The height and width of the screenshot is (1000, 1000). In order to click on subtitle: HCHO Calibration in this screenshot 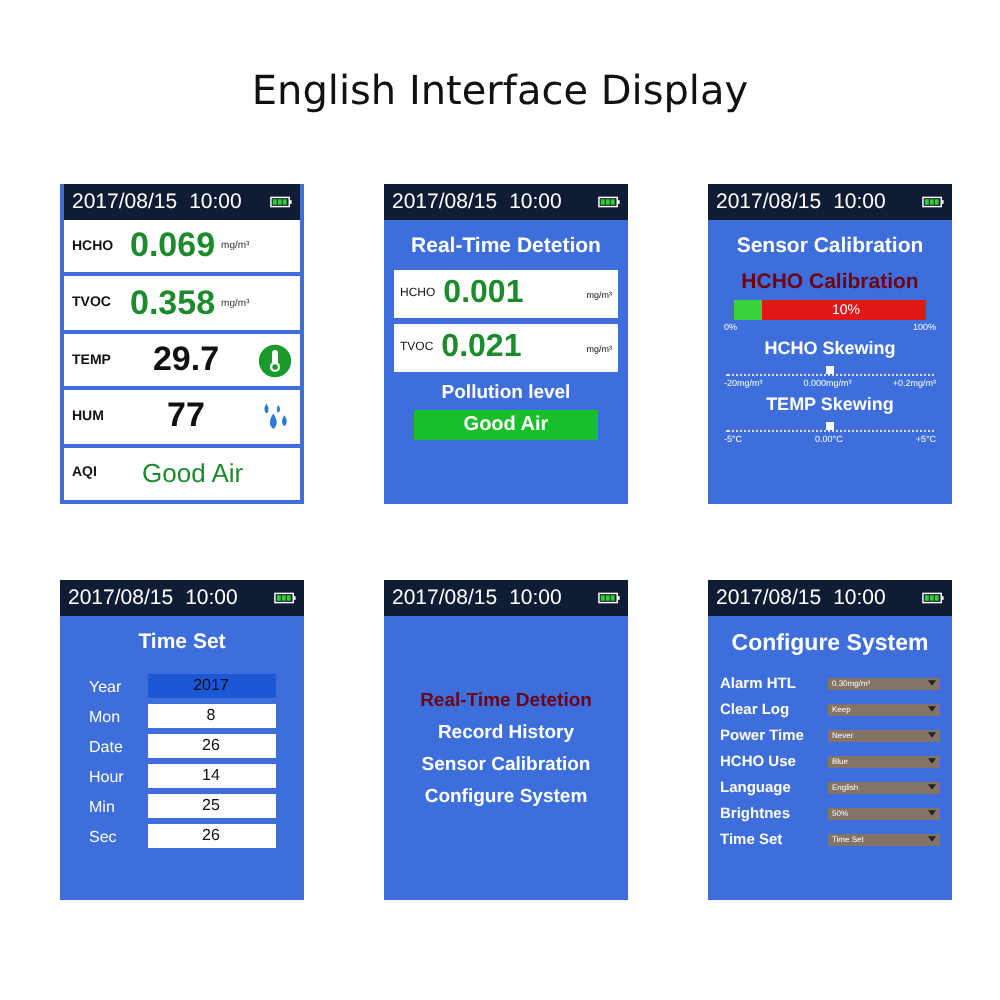, I will do `click(830, 282)`.